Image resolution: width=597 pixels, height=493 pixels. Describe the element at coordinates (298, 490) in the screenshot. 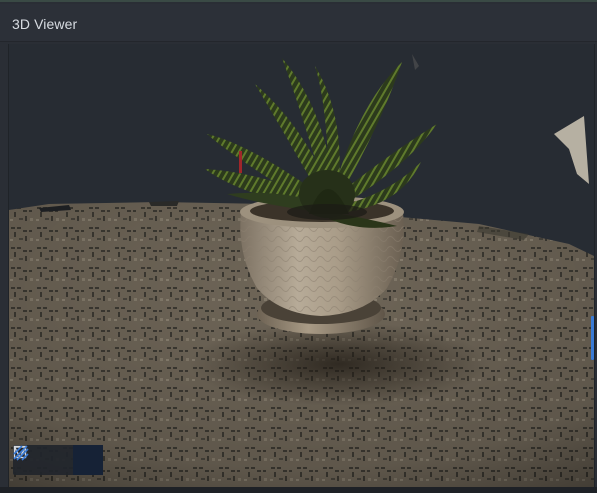

I see `window-bottom-edge` at that location.